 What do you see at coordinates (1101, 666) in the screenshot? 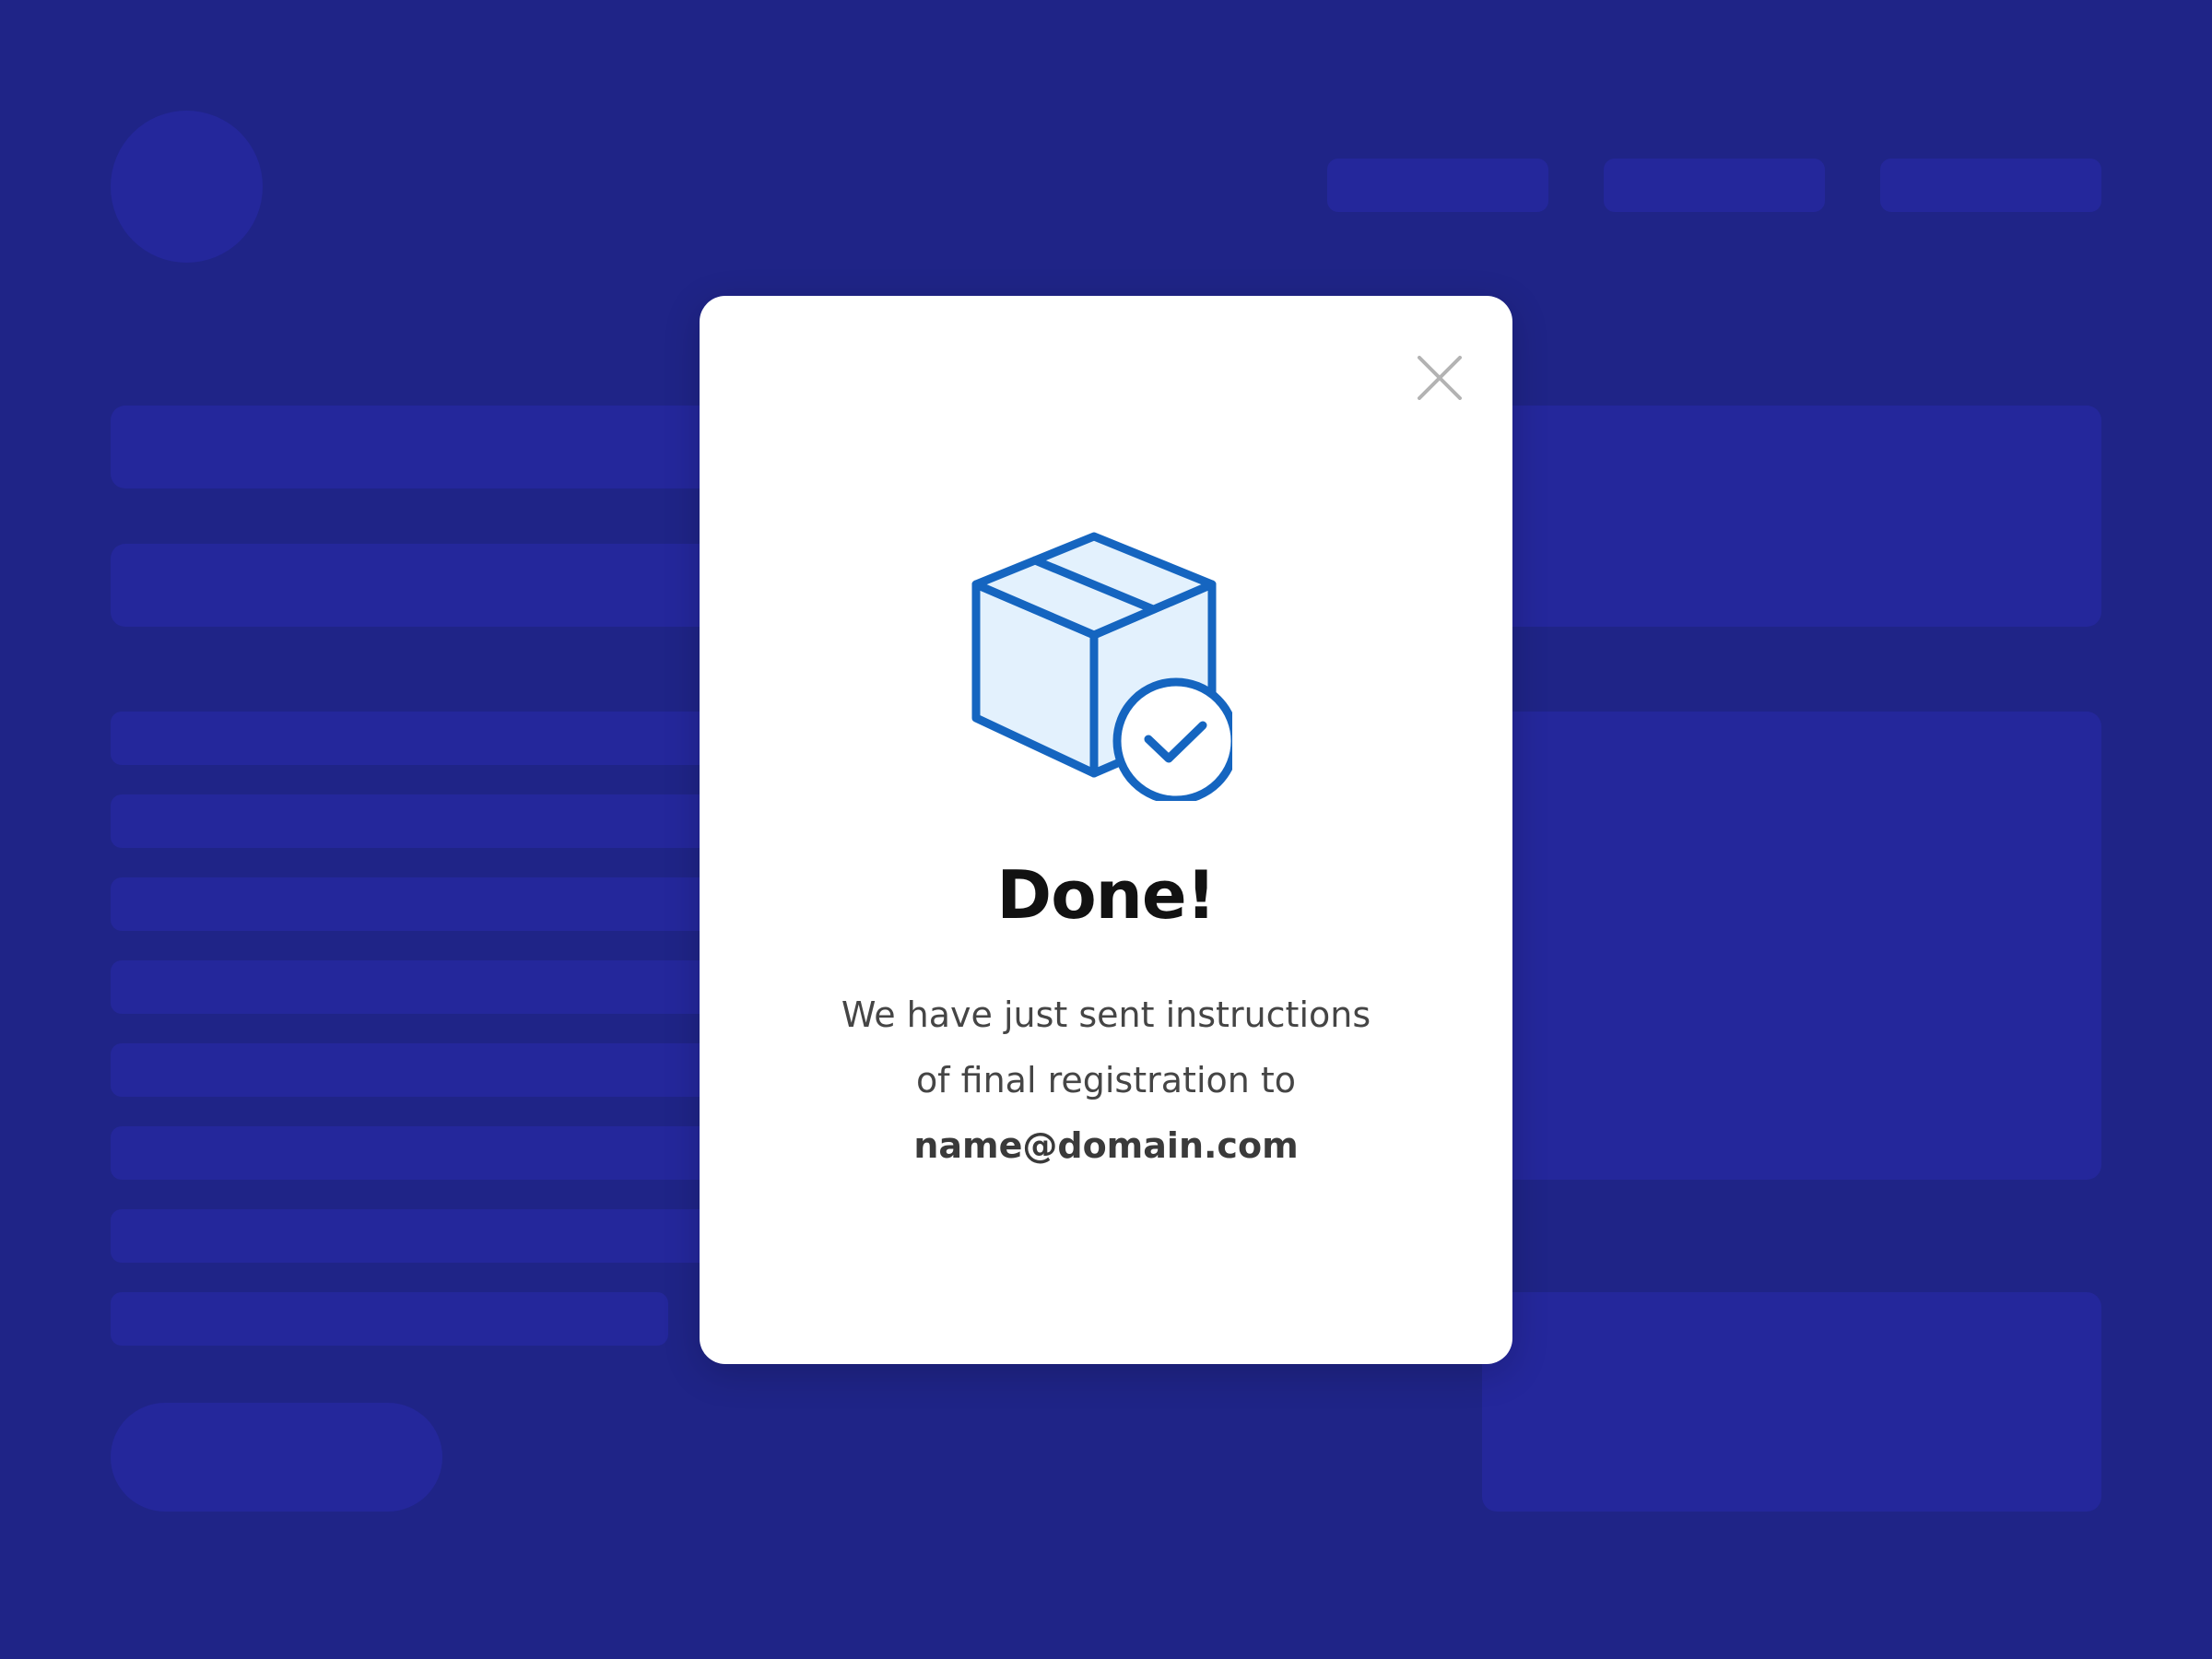
I see `package-check-icon` at bounding box center [1101, 666].